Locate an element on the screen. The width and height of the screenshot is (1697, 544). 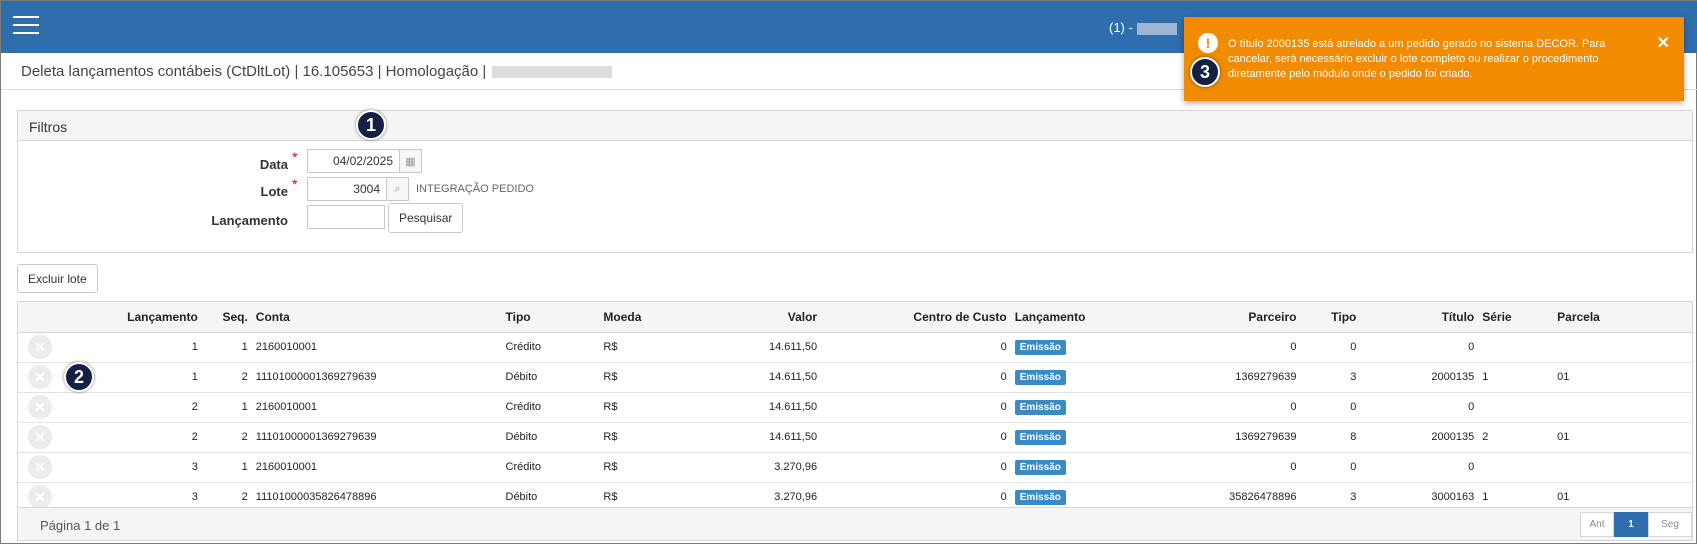
close-icon: ✕ is located at coordinates (1663, 43).